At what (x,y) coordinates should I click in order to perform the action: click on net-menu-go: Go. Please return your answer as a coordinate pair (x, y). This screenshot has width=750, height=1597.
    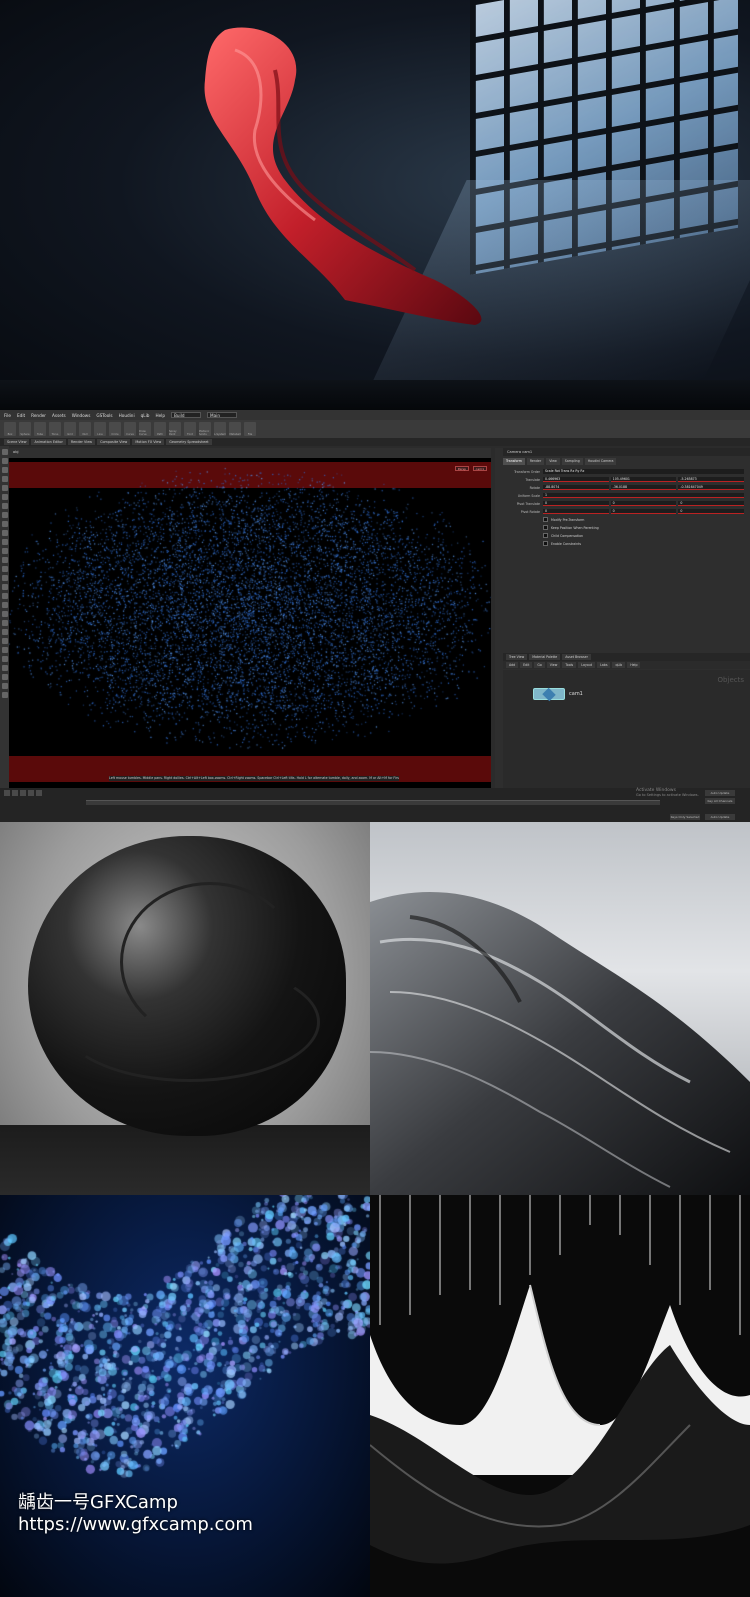
    Looking at the image, I should click on (539, 665).